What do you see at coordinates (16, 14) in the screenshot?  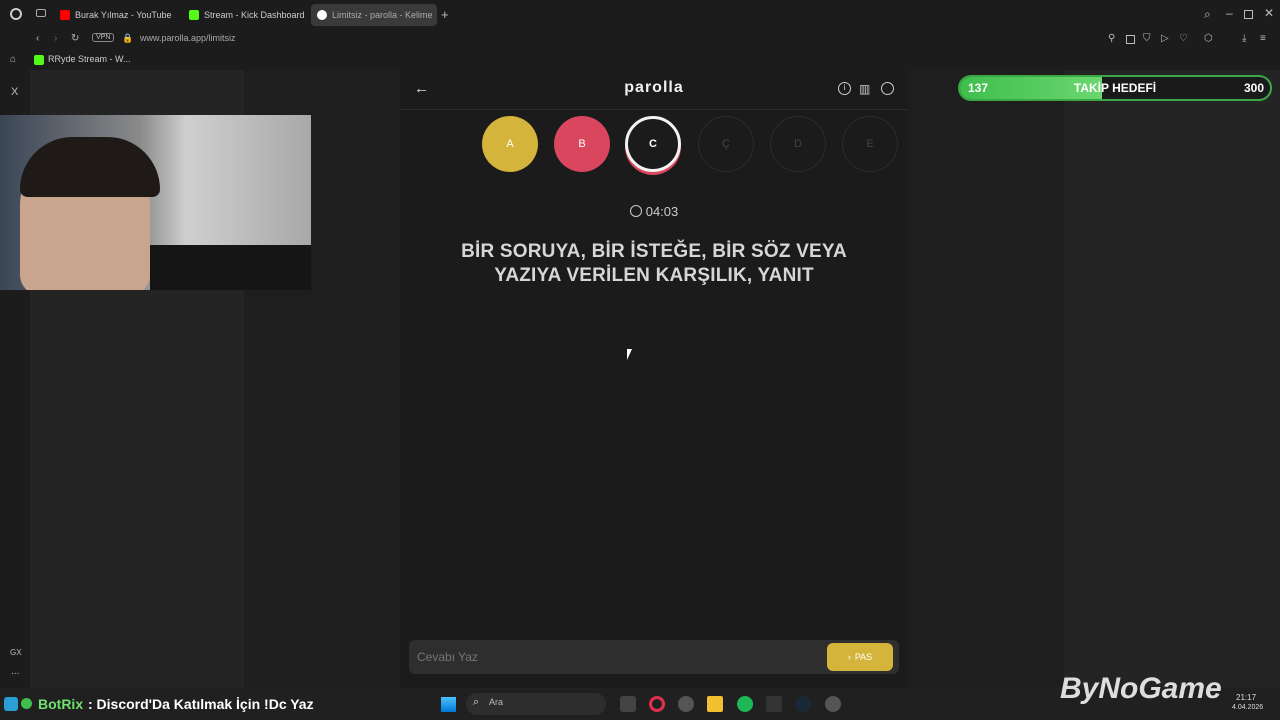 I see `opera-menu-icon` at bounding box center [16, 14].